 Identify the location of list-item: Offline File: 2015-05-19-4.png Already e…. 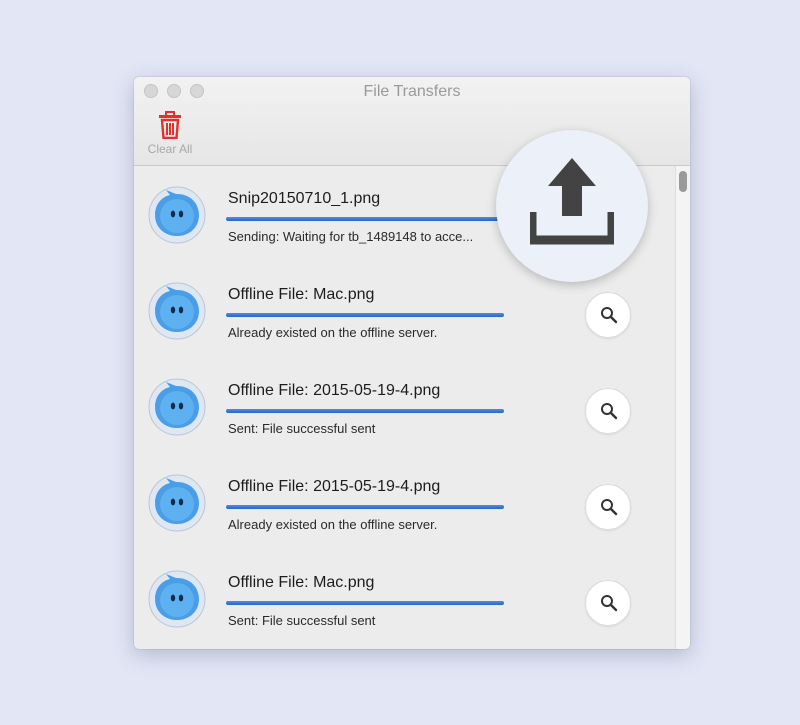
(404, 502).